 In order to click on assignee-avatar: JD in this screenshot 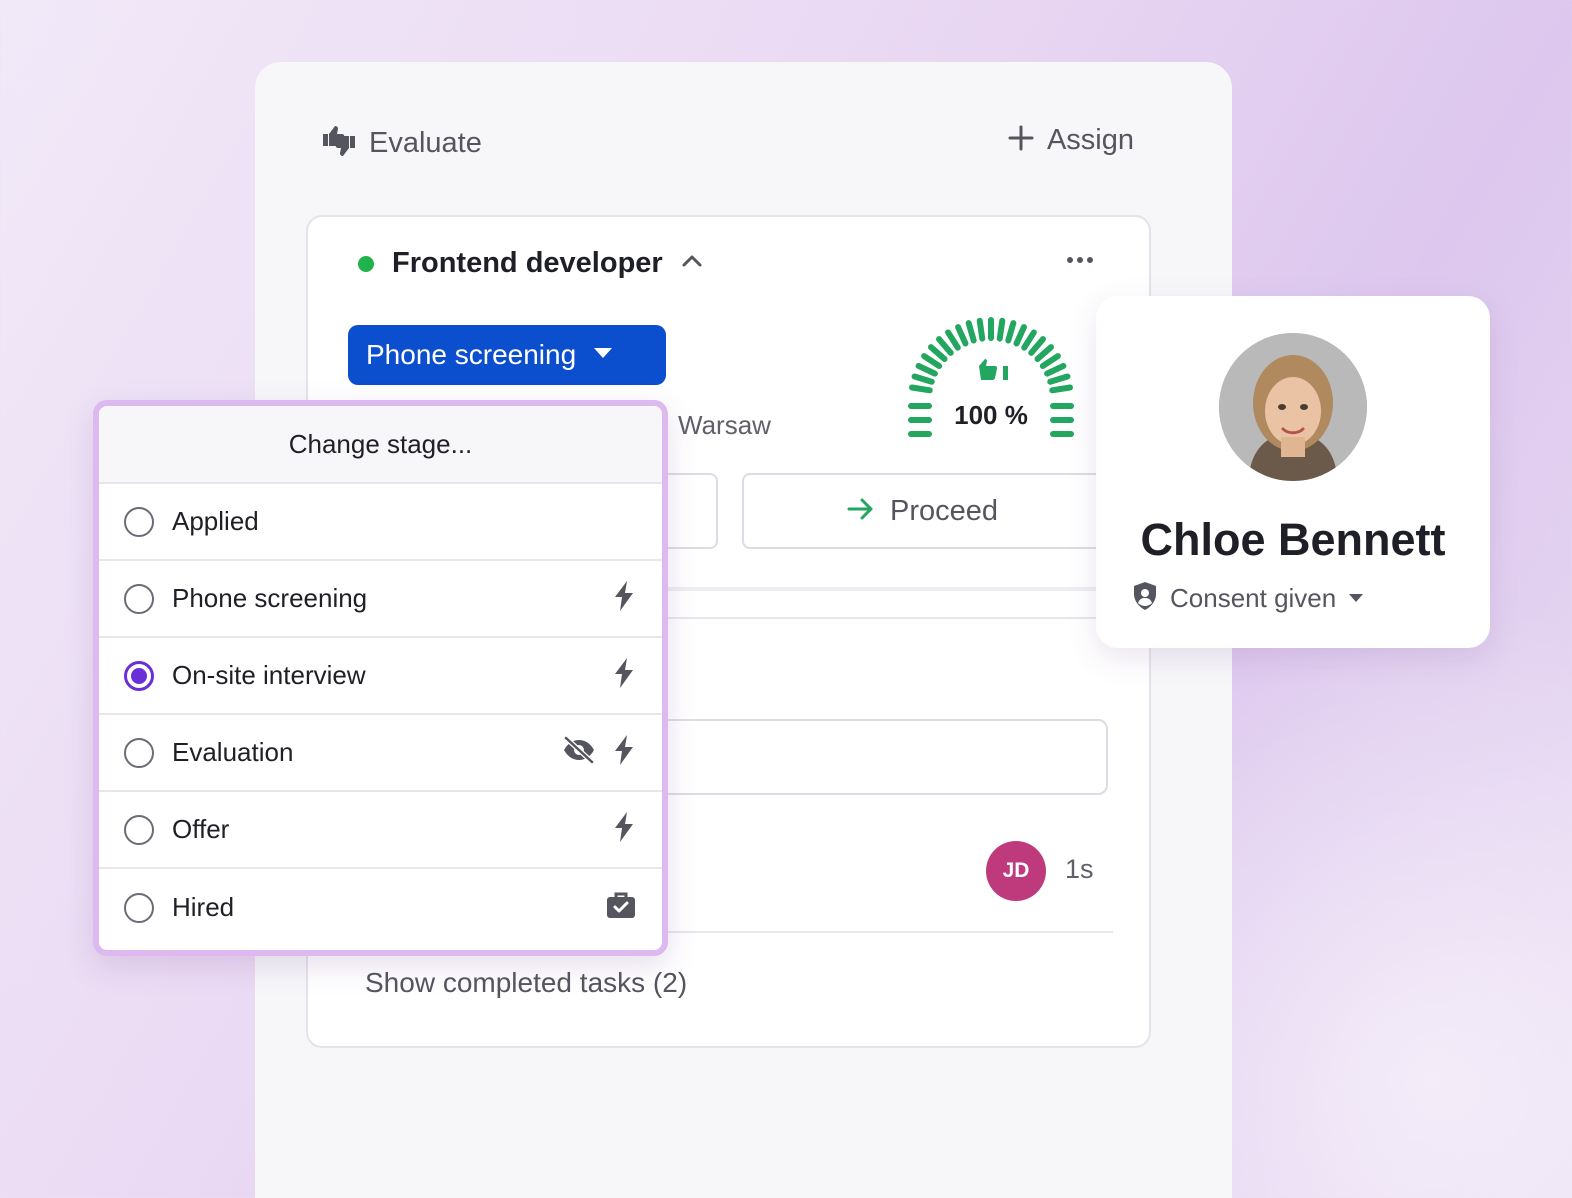, I will do `click(1016, 871)`.